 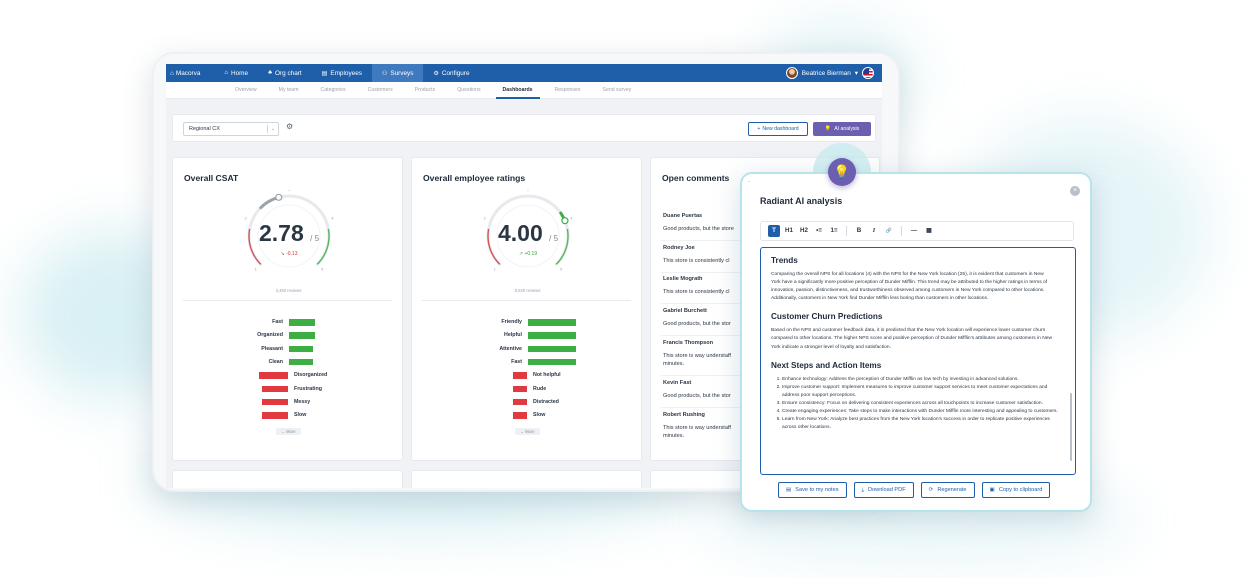 I want to click on word-label: Not helpful, so click(x=547, y=375).